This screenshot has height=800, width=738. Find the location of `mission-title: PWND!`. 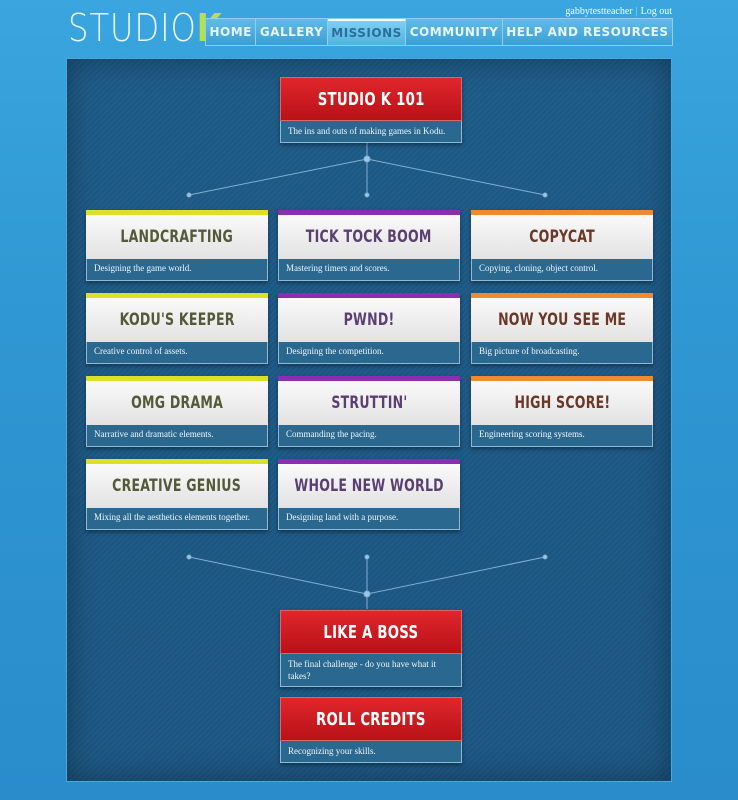

mission-title: PWND! is located at coordinates (369, 320).